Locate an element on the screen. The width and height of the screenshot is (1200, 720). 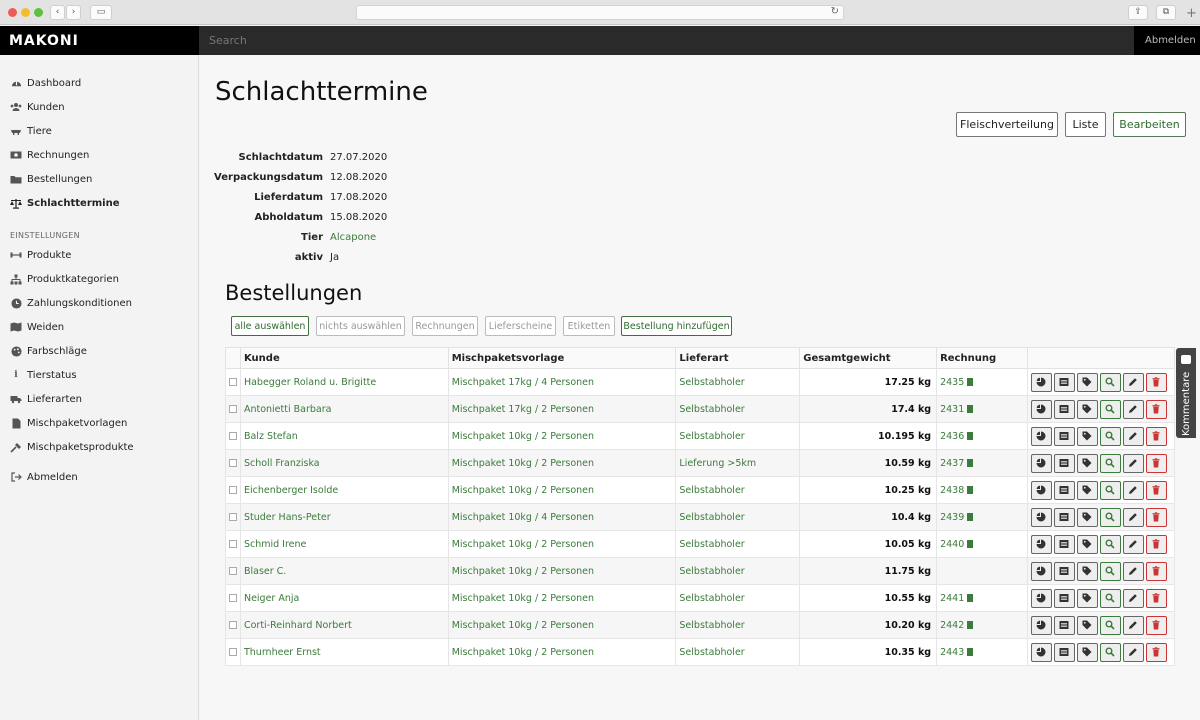
customer-link: Balz Stefan is located at coordinates (344, 436).